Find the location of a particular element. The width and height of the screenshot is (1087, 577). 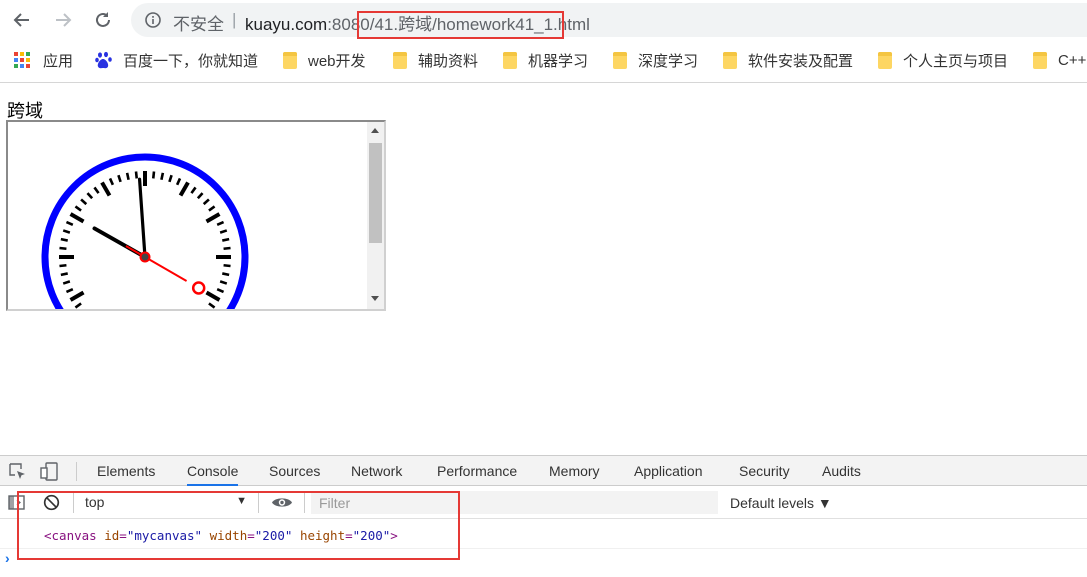

reload-button is located at coordinates (103, 20).